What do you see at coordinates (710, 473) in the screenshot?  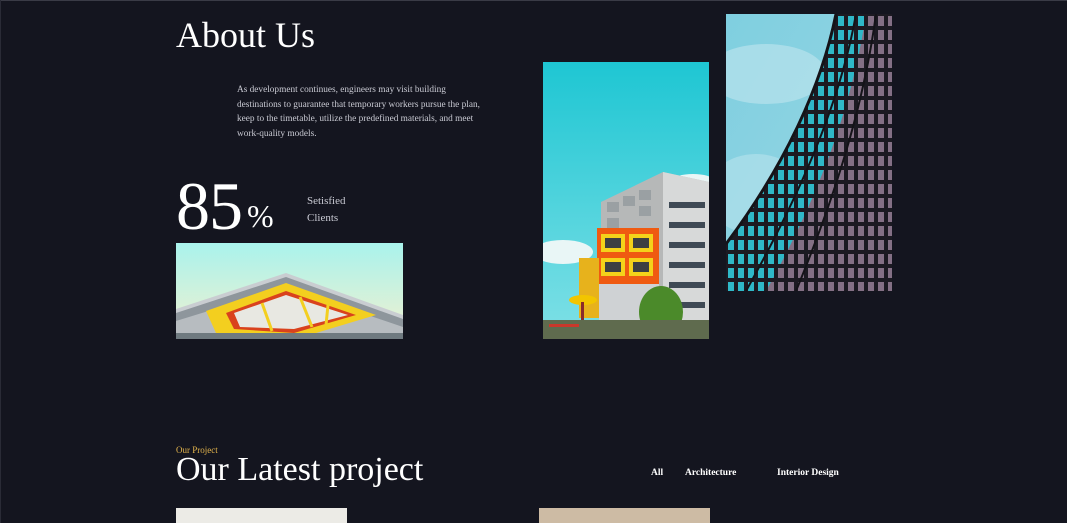 I see `filter-architecture: Architecture` at bounding box center [710, 473].